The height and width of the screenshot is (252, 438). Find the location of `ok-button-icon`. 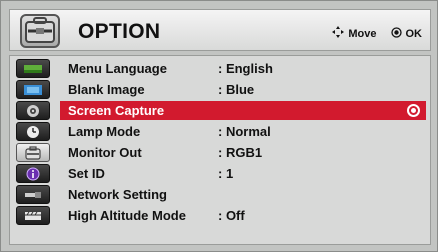

ok-button-icon is located at coordinates (396, 33).